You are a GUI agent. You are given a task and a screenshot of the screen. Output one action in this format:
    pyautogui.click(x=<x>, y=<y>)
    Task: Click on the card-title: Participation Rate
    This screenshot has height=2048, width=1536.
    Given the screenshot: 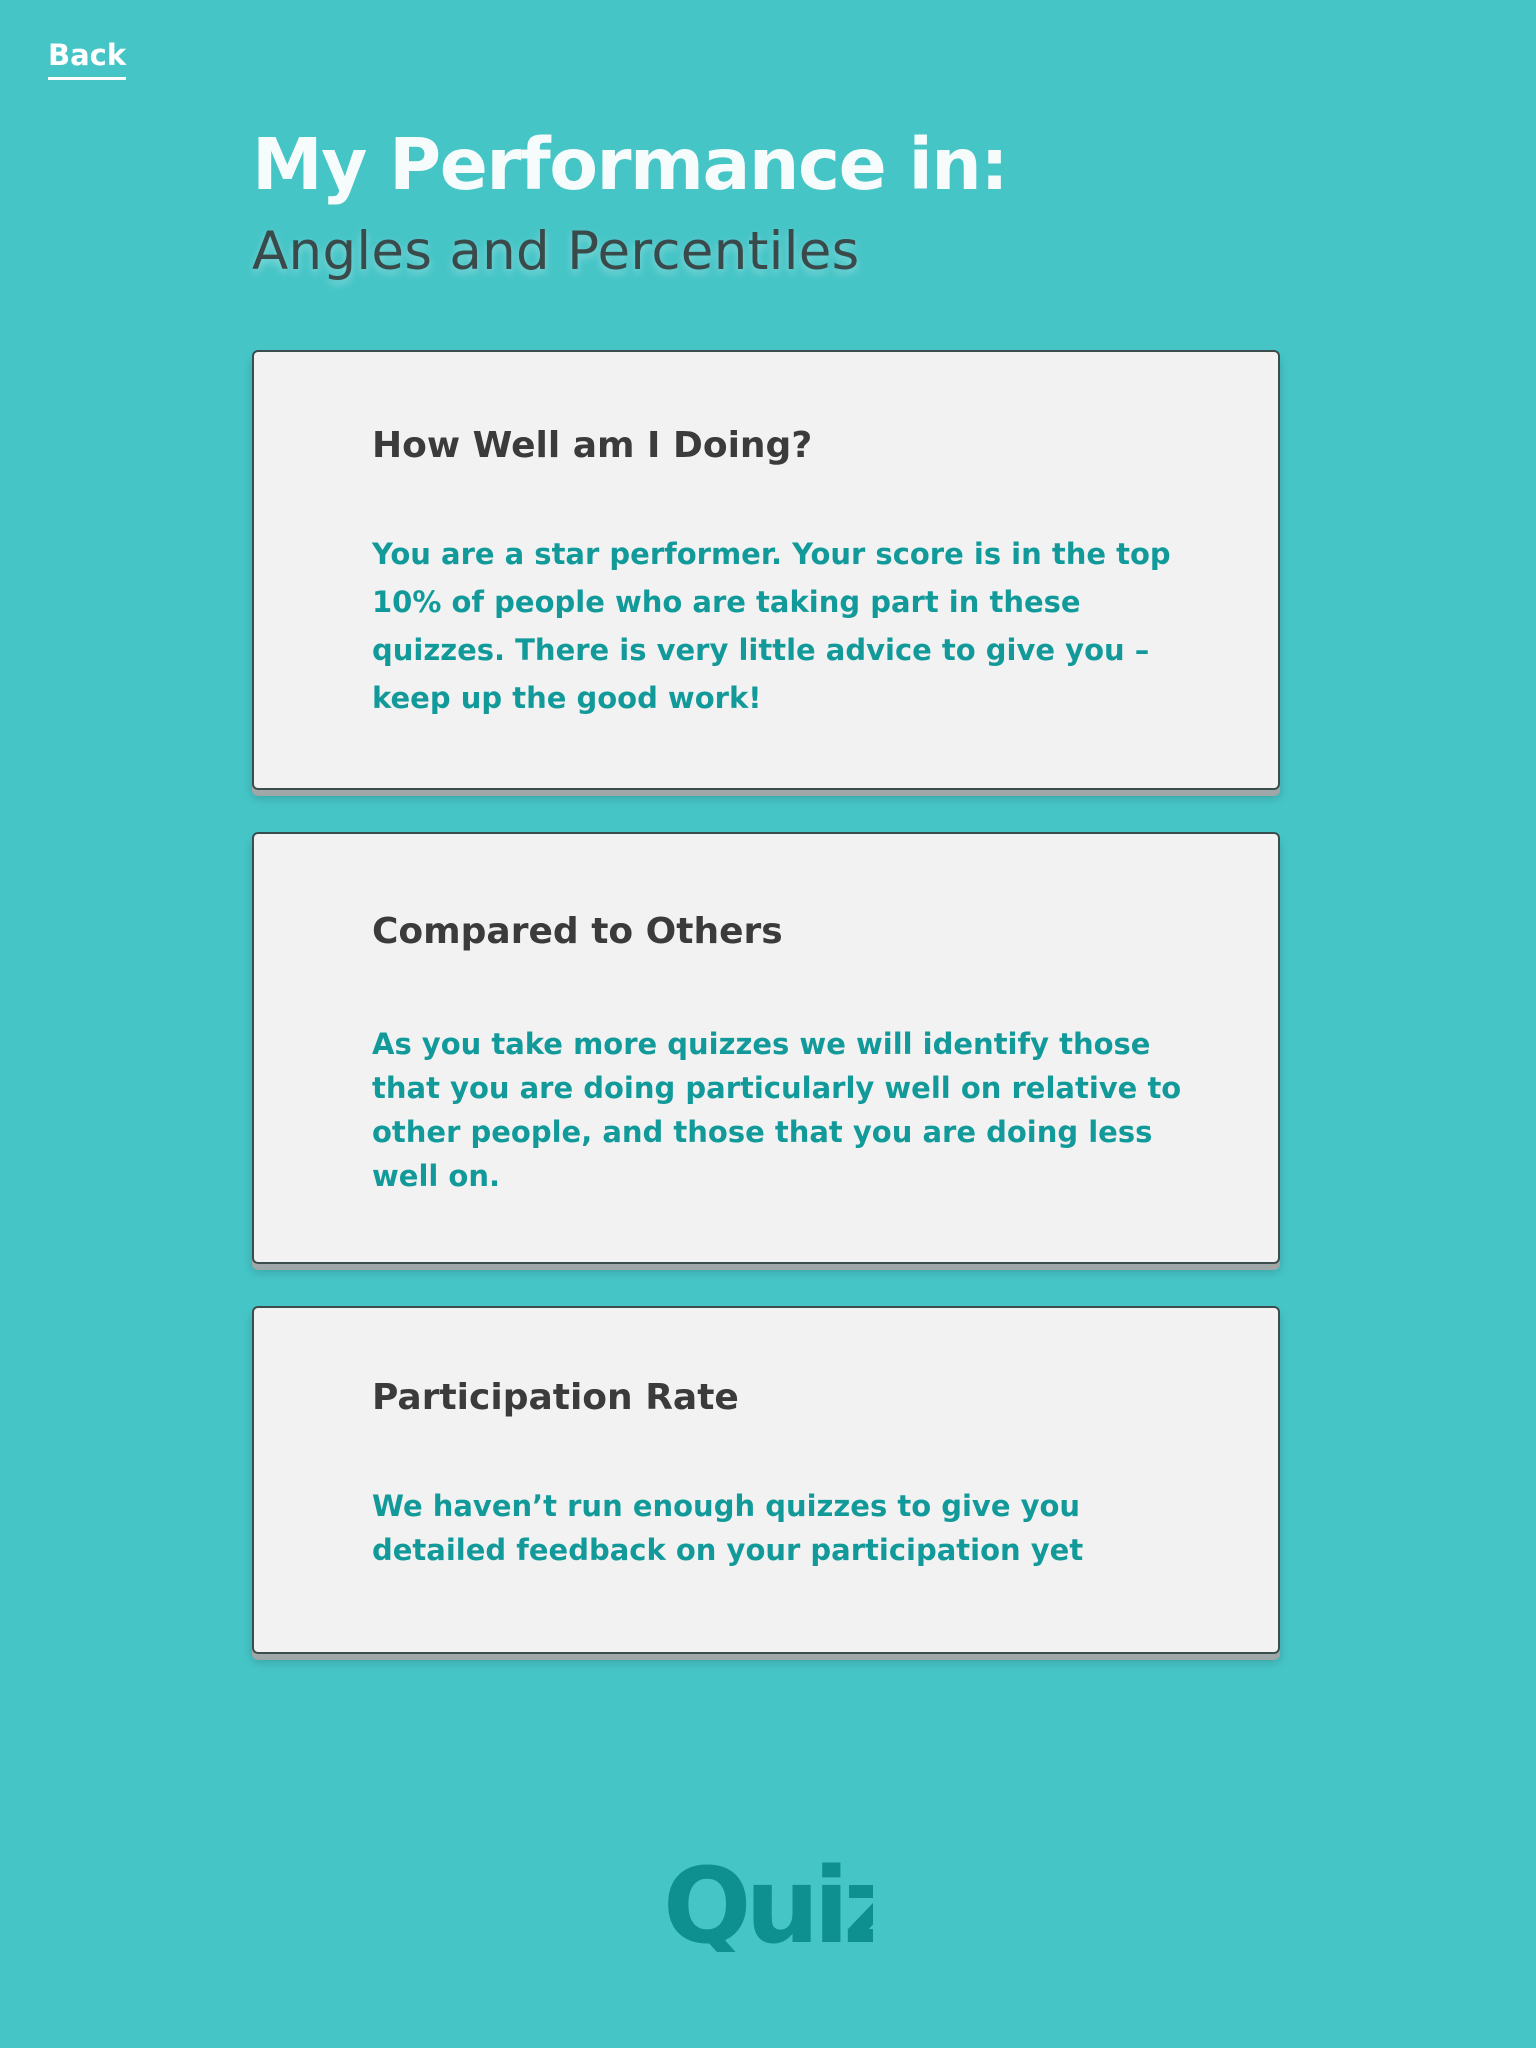 What is the action you would take?
    pyautogui.click(x=555, y=1397)
    